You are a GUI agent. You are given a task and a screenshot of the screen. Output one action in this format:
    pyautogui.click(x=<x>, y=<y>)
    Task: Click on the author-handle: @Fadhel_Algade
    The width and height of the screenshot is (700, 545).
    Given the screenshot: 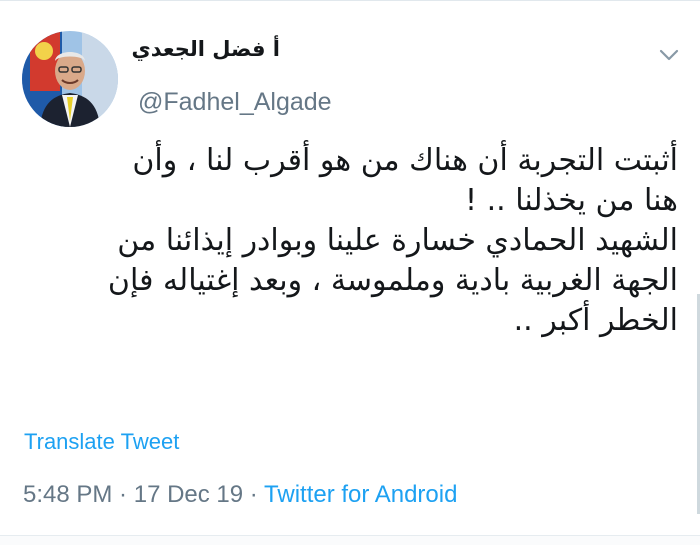 What is the action you would take?
    pyautogui.click(x=235, y=102)
    